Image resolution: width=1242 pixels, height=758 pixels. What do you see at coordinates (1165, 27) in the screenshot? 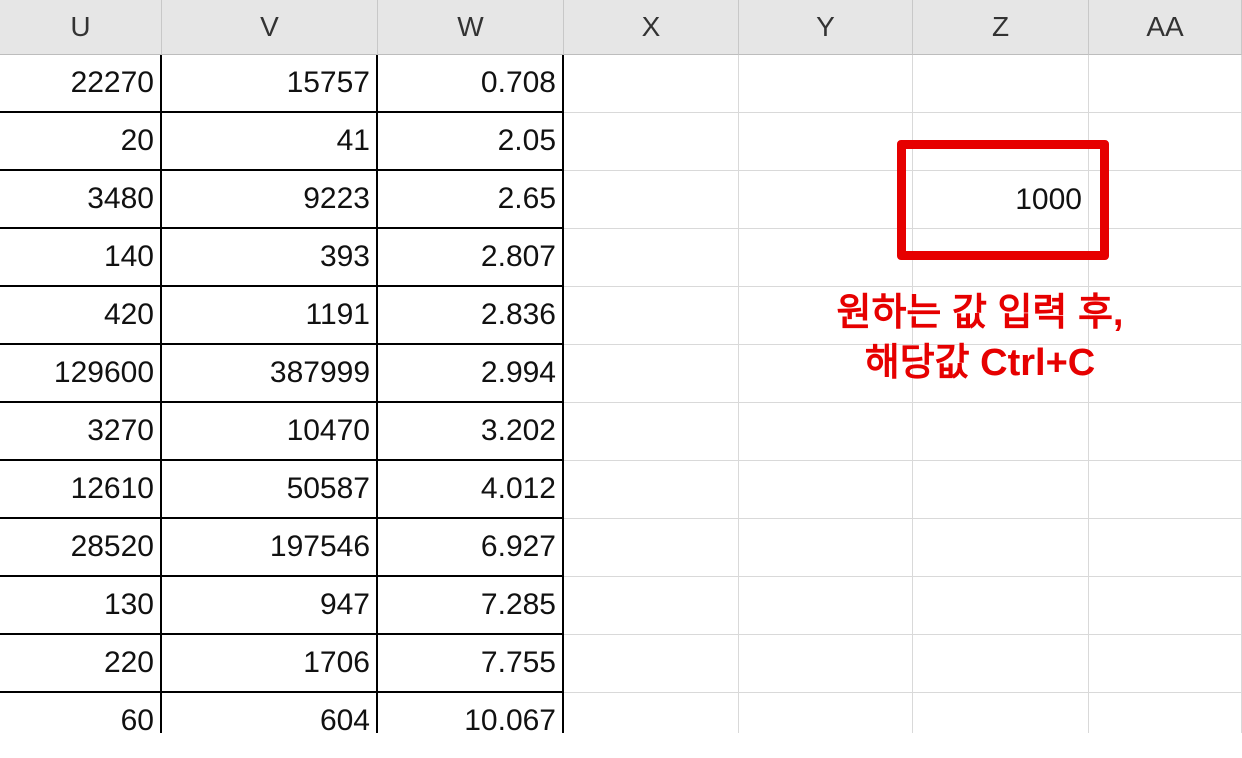
I see `column-header-aa: AA` at bounding box center [1165, 27].